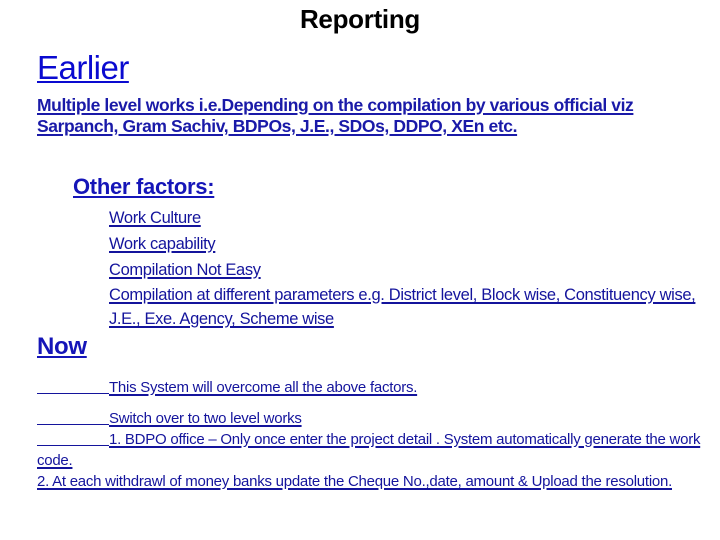 The height and width of the screenshot is (540, 720). Describe the element at coordinates (369, 418) in the screenshot. I see `now-line: Switch over to two level works` at that location.